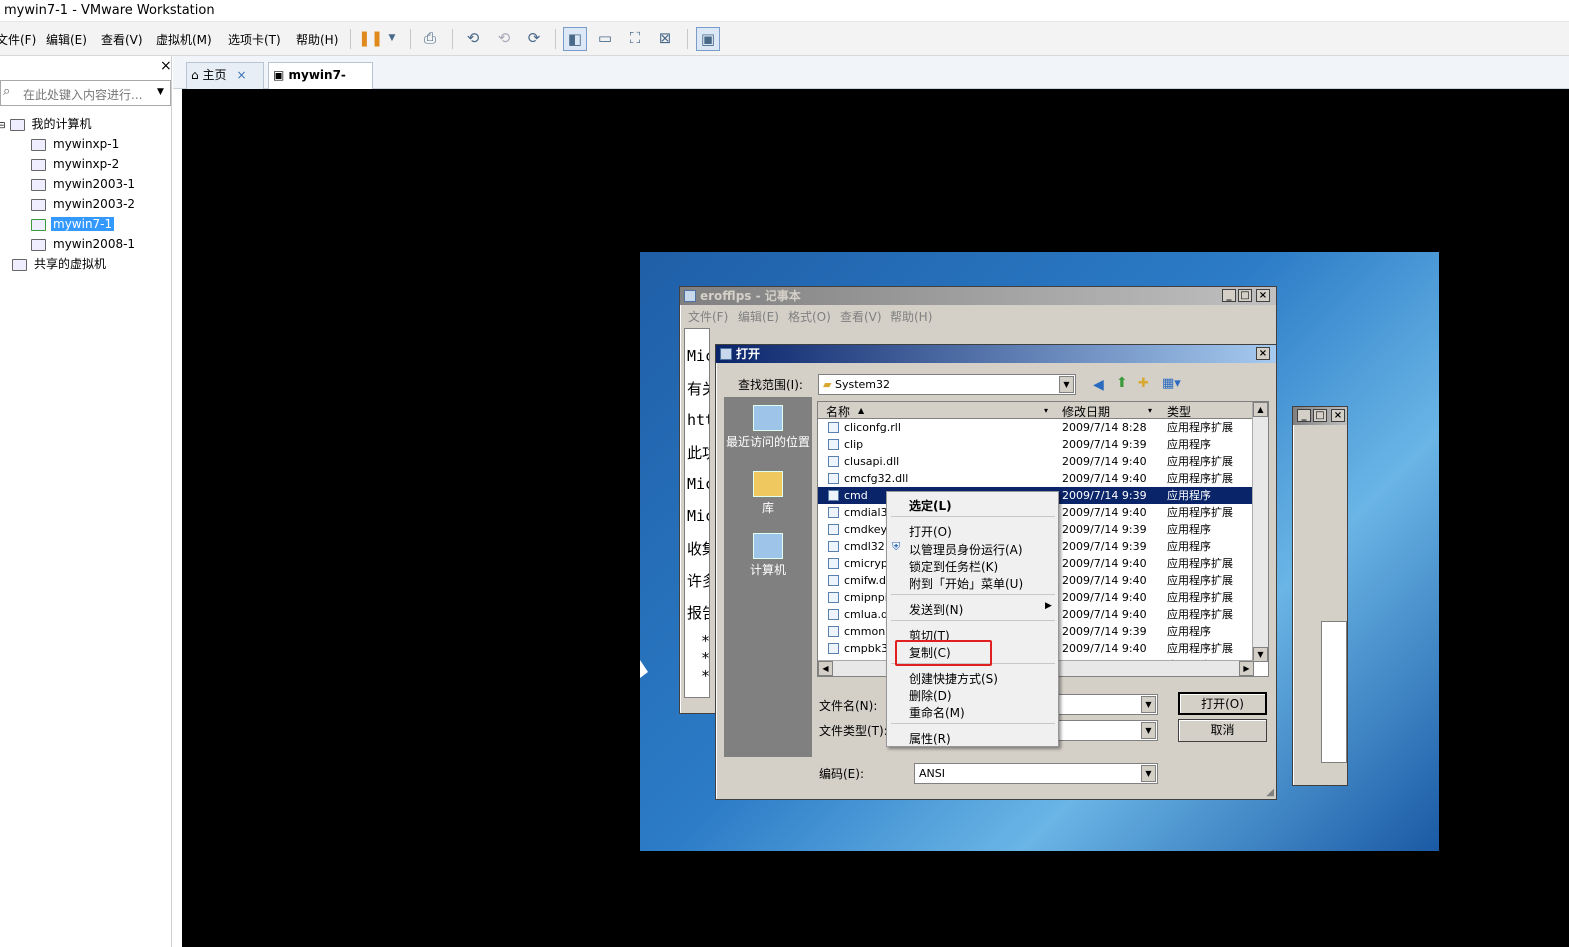 The image size is (1569, 947). What do you see at coordinates (1260, 654) in the screenshot?
I see `scroll-down-icon: ▼` at bounding box center [1260, 654].